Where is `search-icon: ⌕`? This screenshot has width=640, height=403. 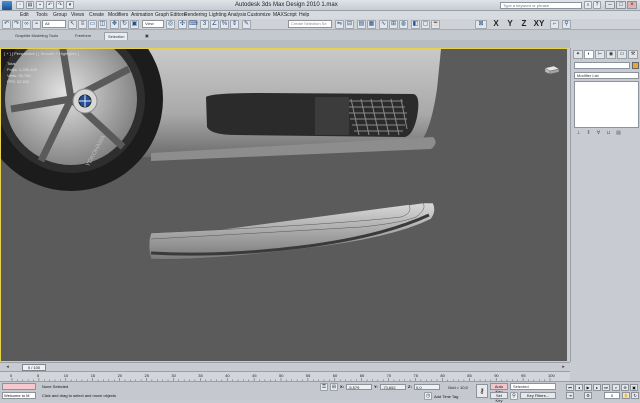
search-icon: ⌕ is located at coordinates (588, 5).